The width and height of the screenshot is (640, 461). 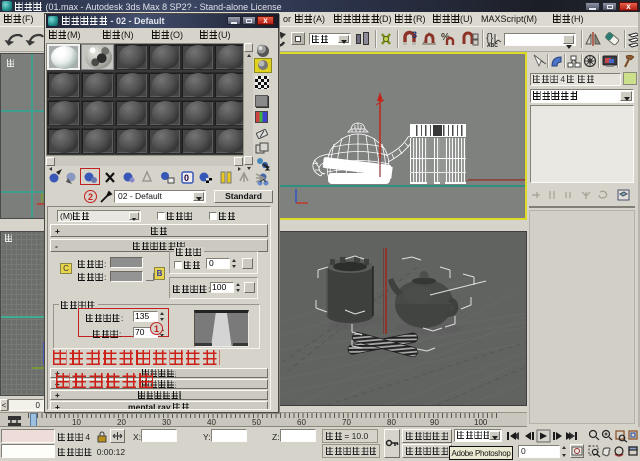 What do you see at coordinates (492, 45) in the screenshot?
I see `svg-text: ABC` at bounding box center [492, 45].